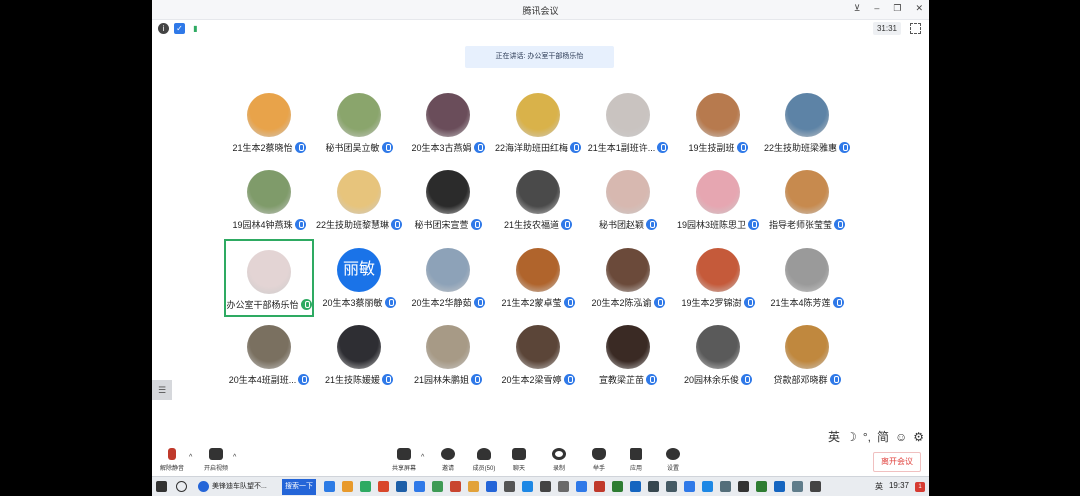  What do you see at coordinates (447, 469) in the screenshot?
I see `invite-label: 邀请` at bounding box center [447, 469].